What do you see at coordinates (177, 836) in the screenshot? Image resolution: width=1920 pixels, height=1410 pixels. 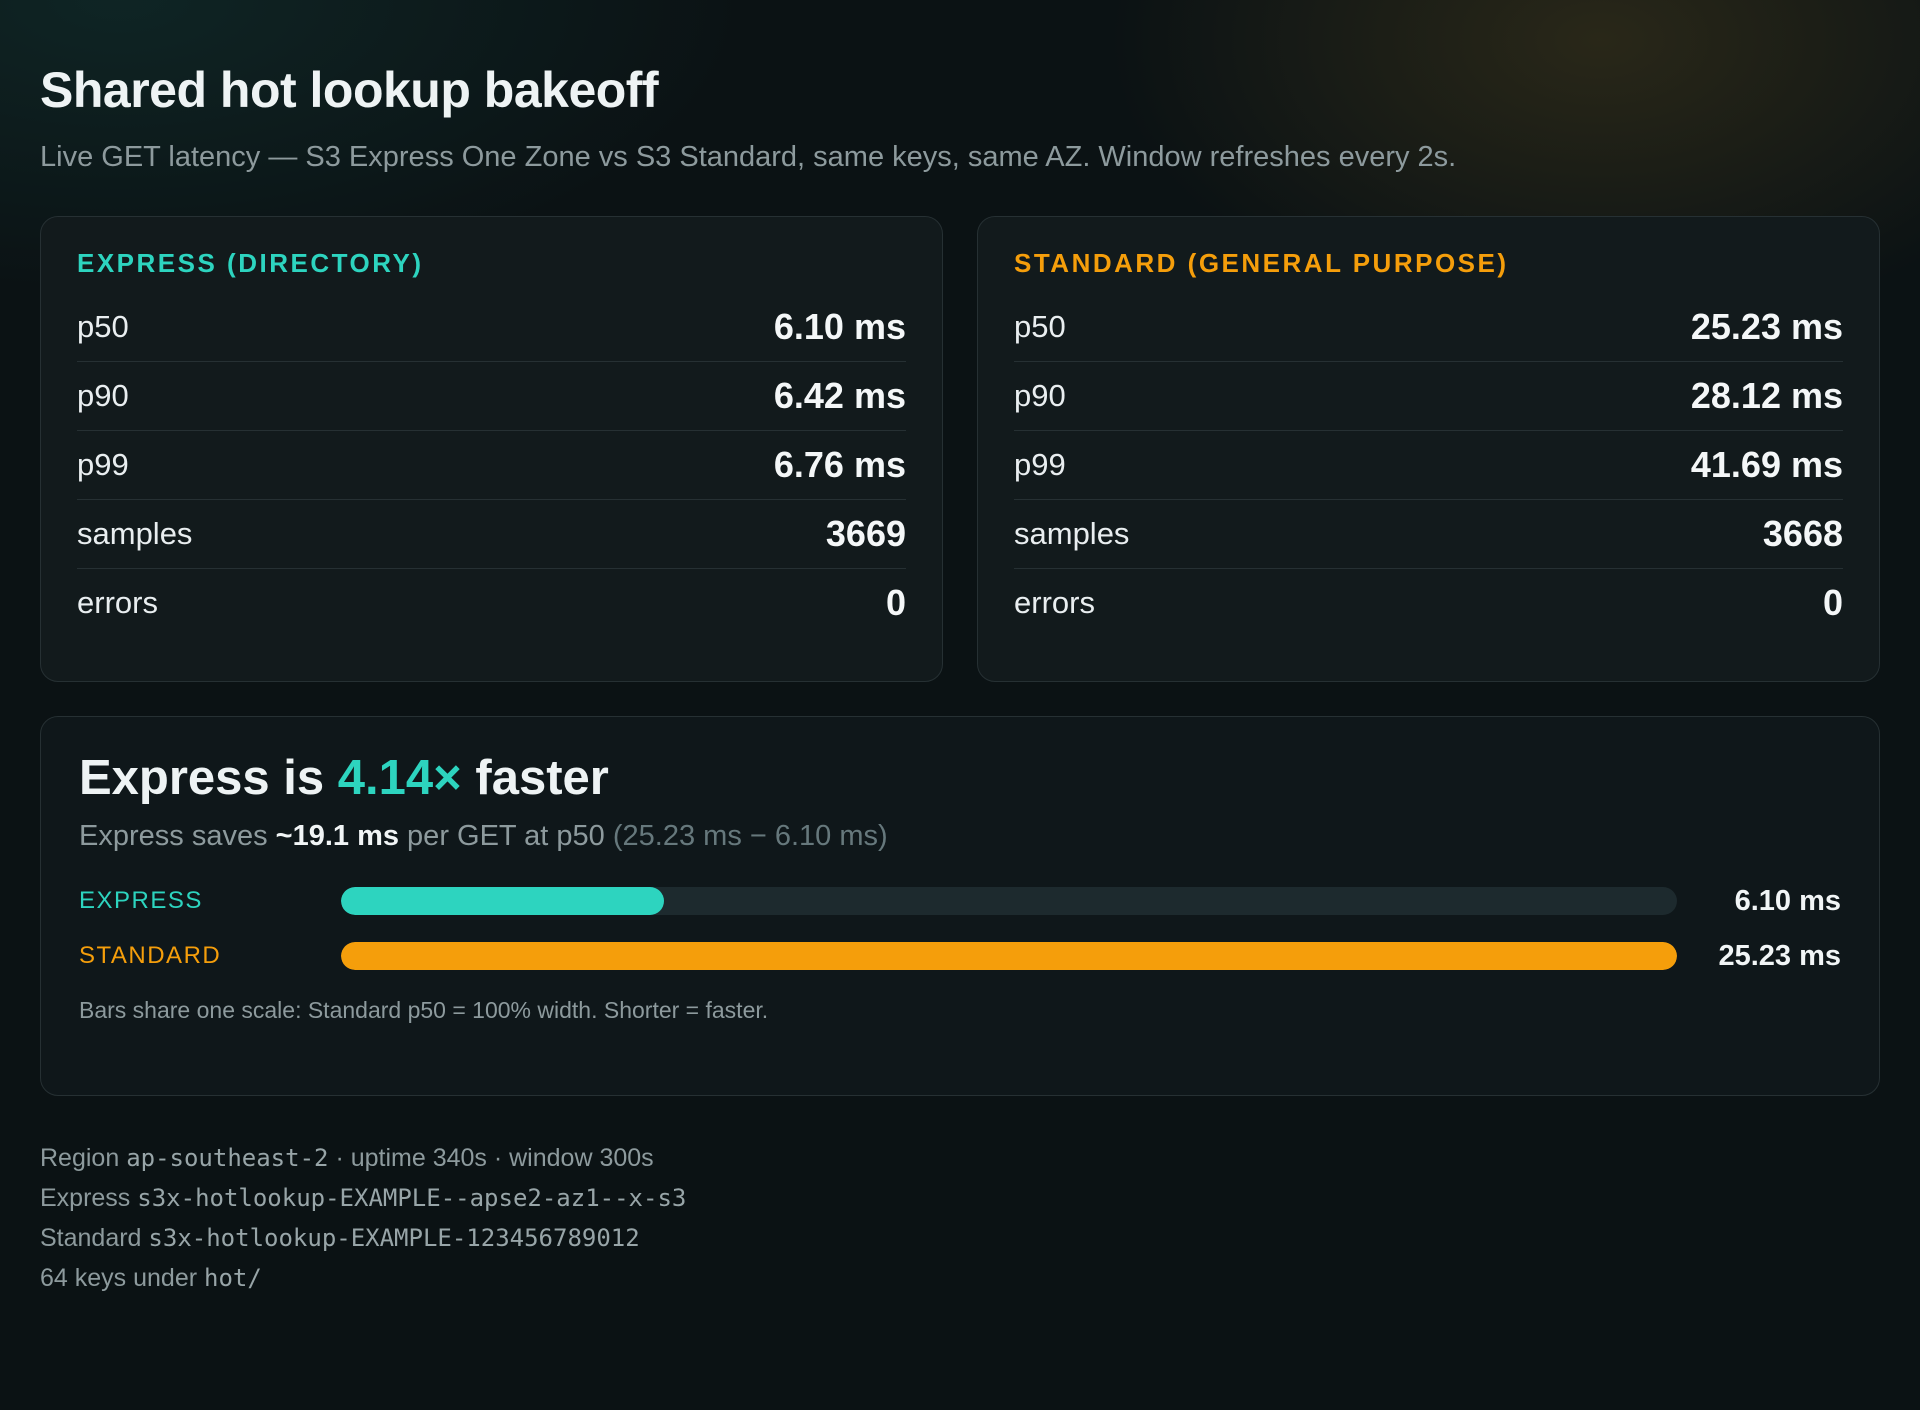 I see `saves-prefix: Express saves` at bounding box center [177, 836].